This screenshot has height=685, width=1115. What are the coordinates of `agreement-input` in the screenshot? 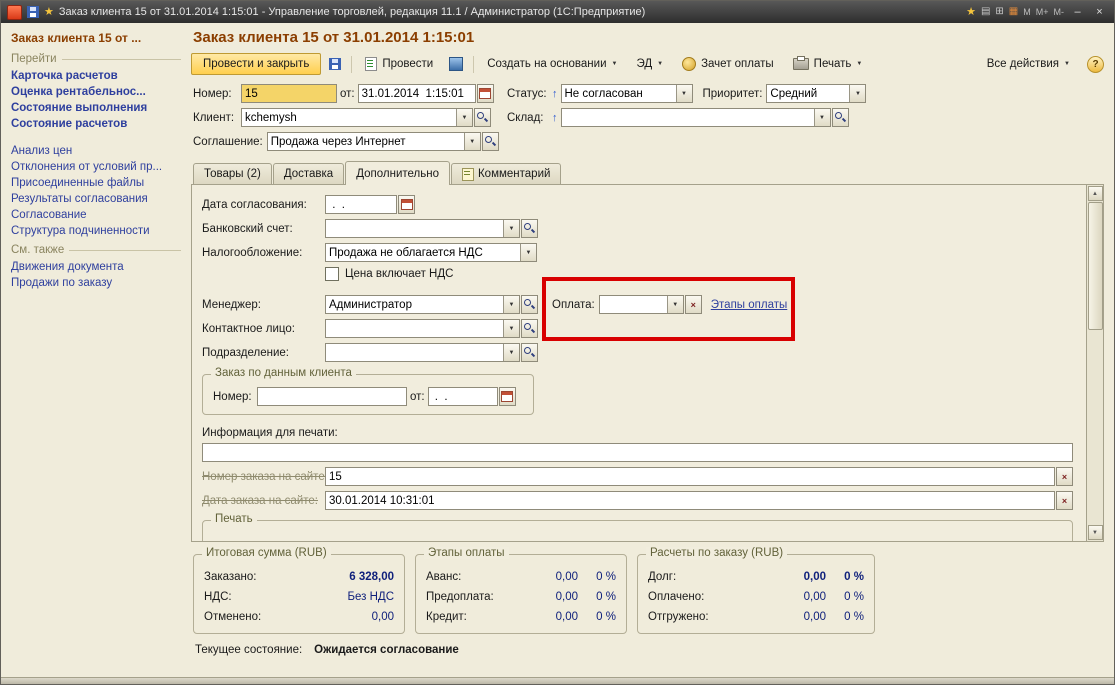 It's located at (365, 141).